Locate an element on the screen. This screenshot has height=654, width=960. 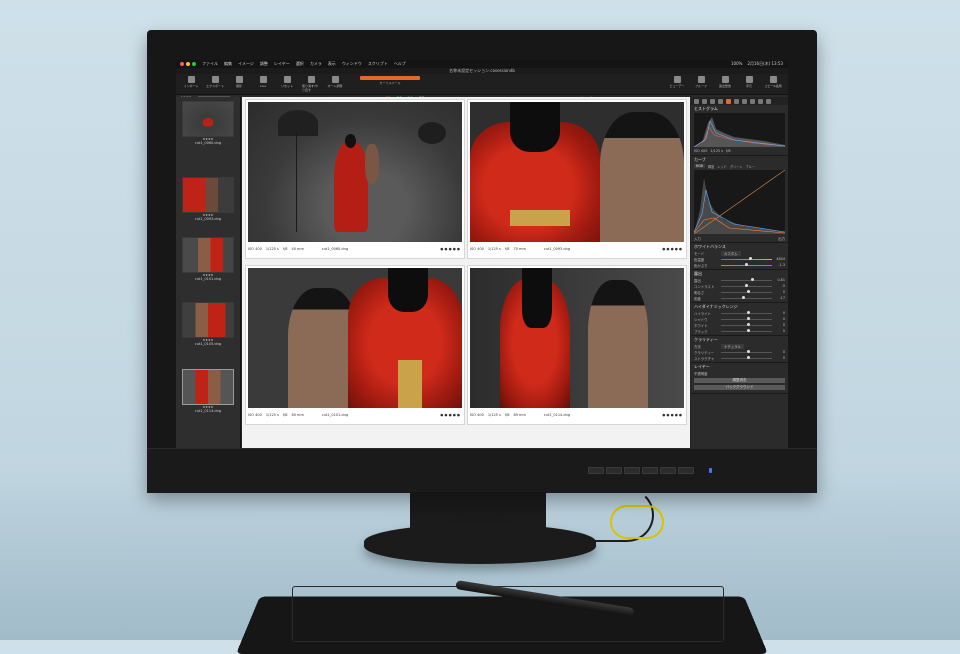
brightness-slider is located at coordinates (746, 291).